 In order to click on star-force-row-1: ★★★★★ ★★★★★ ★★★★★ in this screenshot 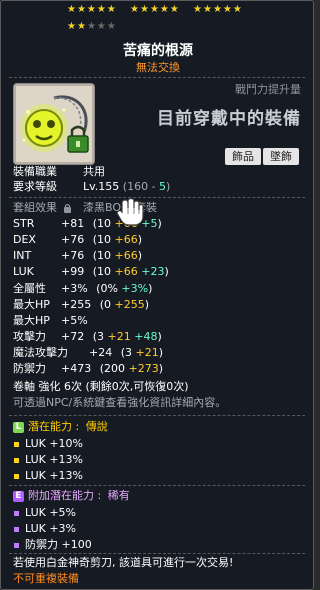, I will do `click(167, 10)`.